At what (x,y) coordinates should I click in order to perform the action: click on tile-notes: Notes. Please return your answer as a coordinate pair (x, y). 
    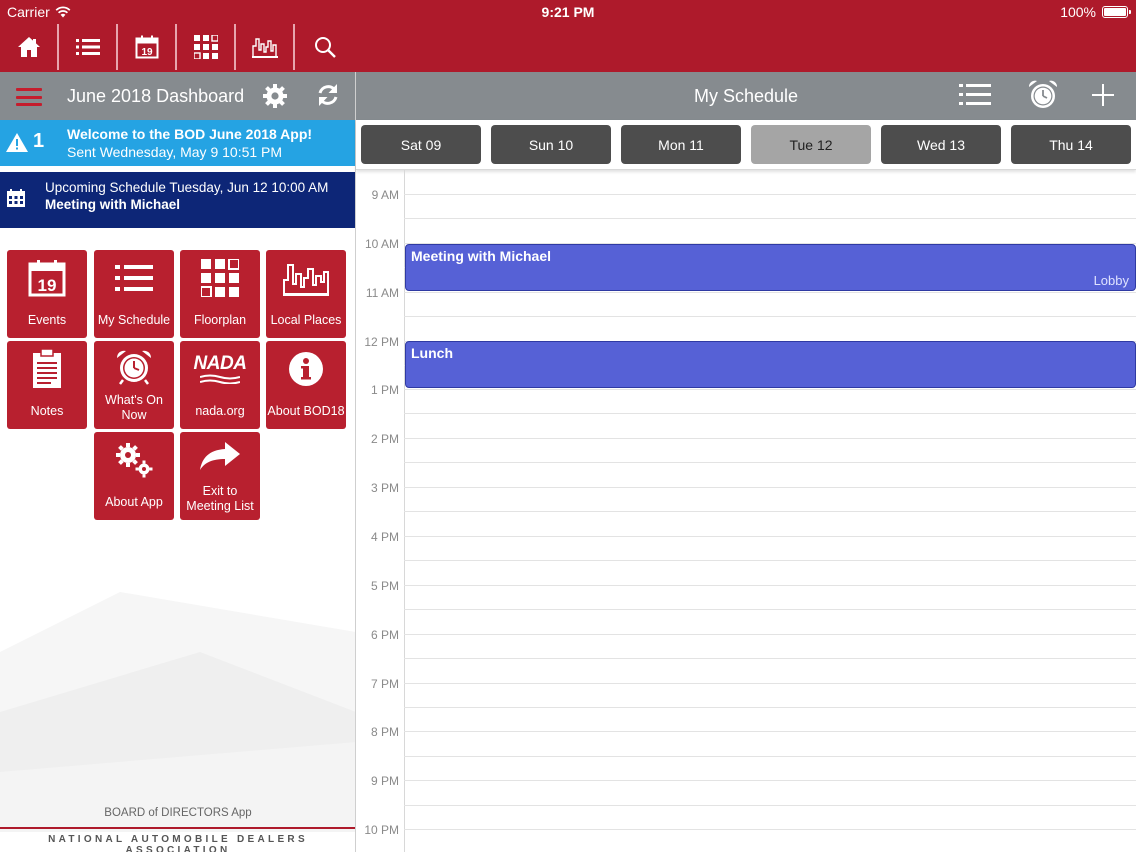
    Looking at the image, I should click on (47, 385).